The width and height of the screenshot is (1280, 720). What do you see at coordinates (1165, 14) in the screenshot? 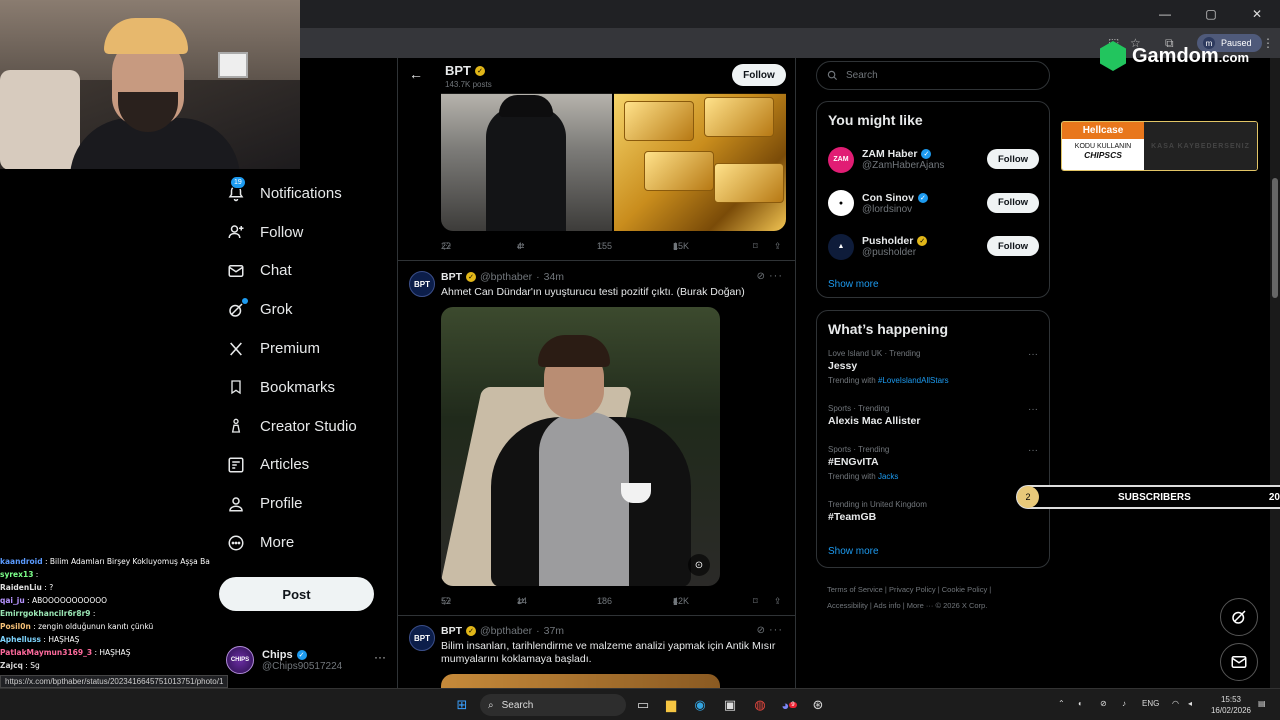
I see `minimize-icon: —` at bounding box center [1165, 14].